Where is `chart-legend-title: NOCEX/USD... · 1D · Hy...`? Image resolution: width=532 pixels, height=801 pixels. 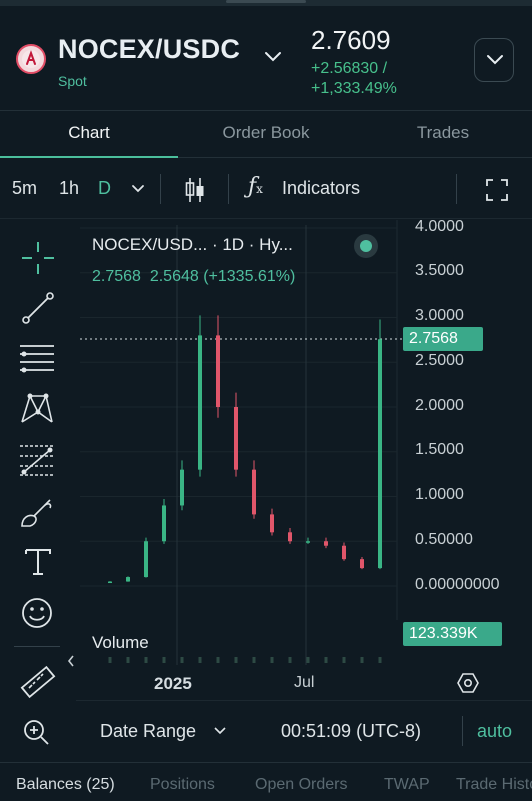
chart-legend-title: NOCEX/USD... · 1D · Hy... is located at coordinates (192, 244).